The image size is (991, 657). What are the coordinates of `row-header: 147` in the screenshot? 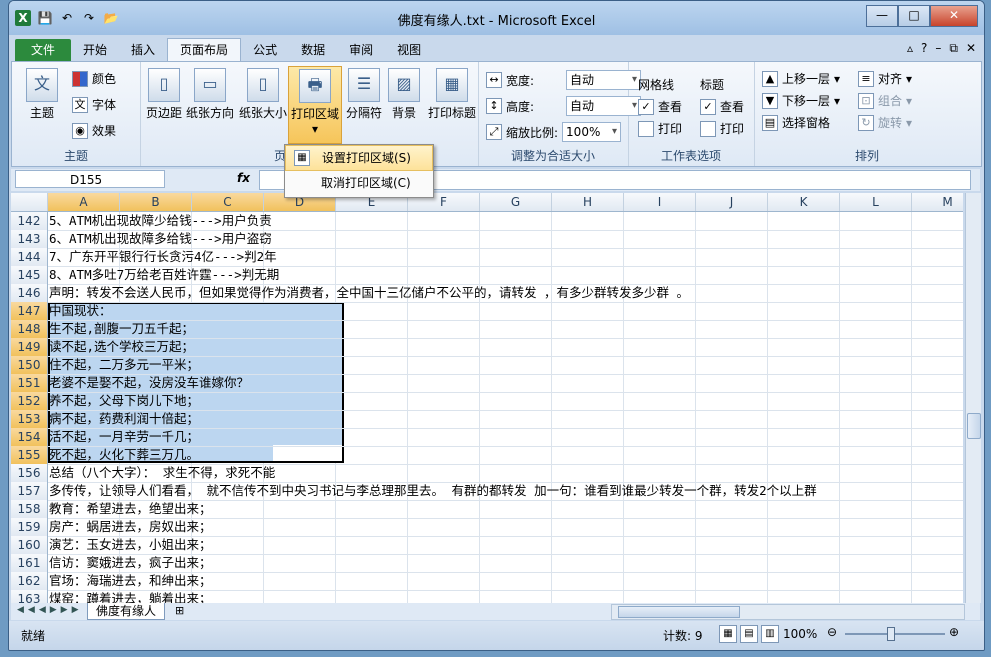 It's located at (29, 311).